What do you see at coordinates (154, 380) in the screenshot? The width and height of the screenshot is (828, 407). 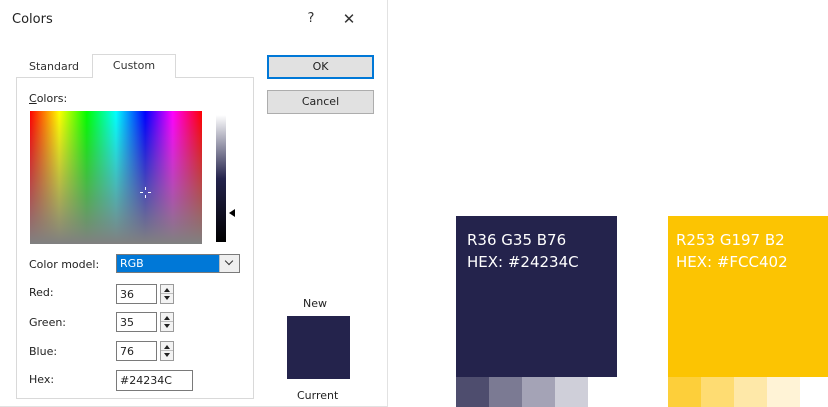 I see `hex-field` at bounding box center [154, 380].